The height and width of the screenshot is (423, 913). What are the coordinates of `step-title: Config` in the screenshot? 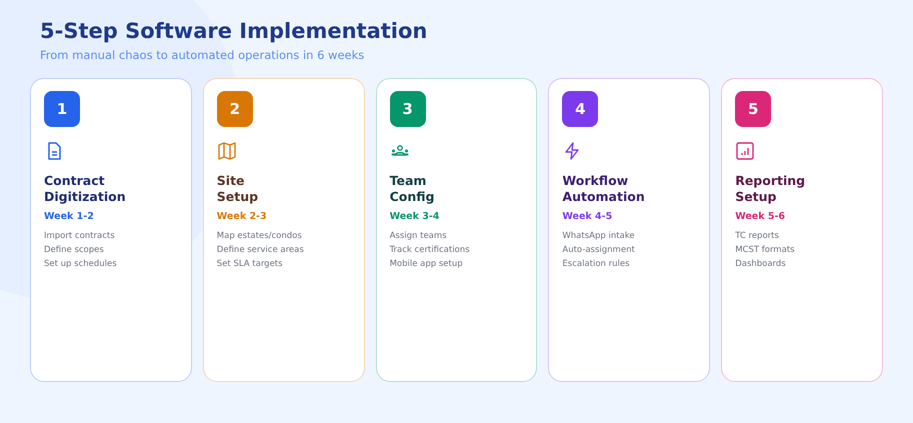 It's located at (412, 197).